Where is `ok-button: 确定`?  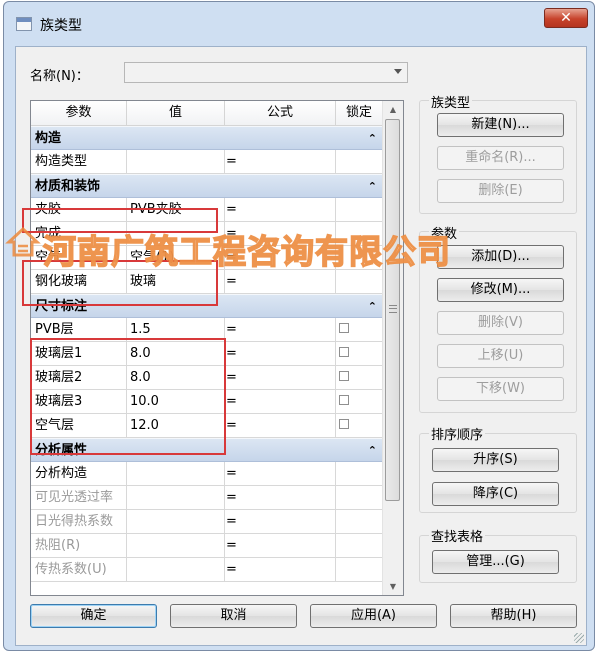
ok-button: 确定 is located at coordinates (93, 616).